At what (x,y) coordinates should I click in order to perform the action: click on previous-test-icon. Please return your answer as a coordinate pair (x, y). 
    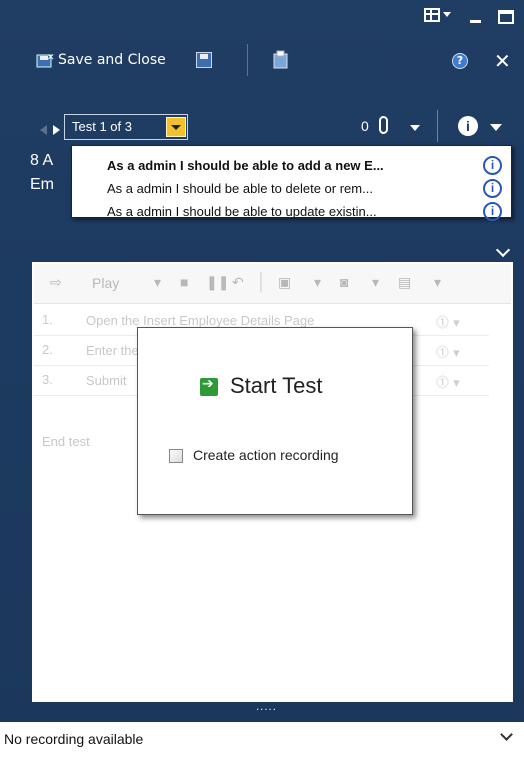
    Looking at the image, I should click on (43, 130).